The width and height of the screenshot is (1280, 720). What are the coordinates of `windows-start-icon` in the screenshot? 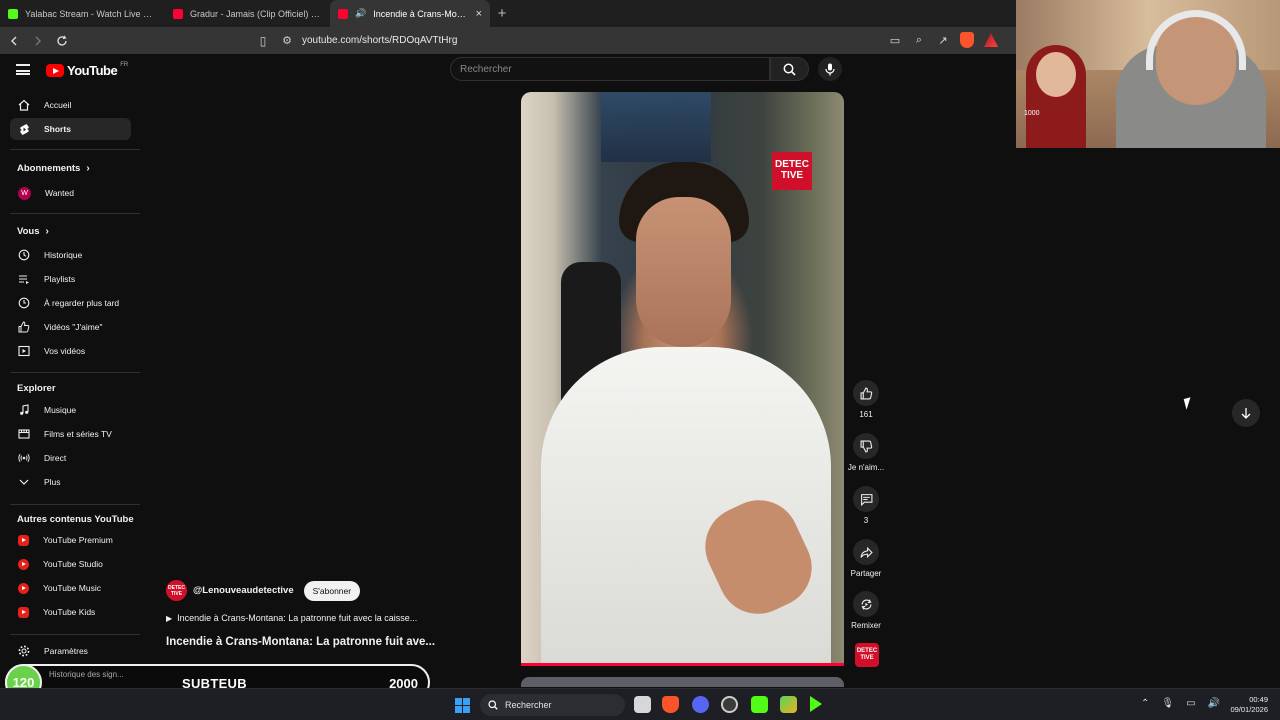 It's located at (462, 705).